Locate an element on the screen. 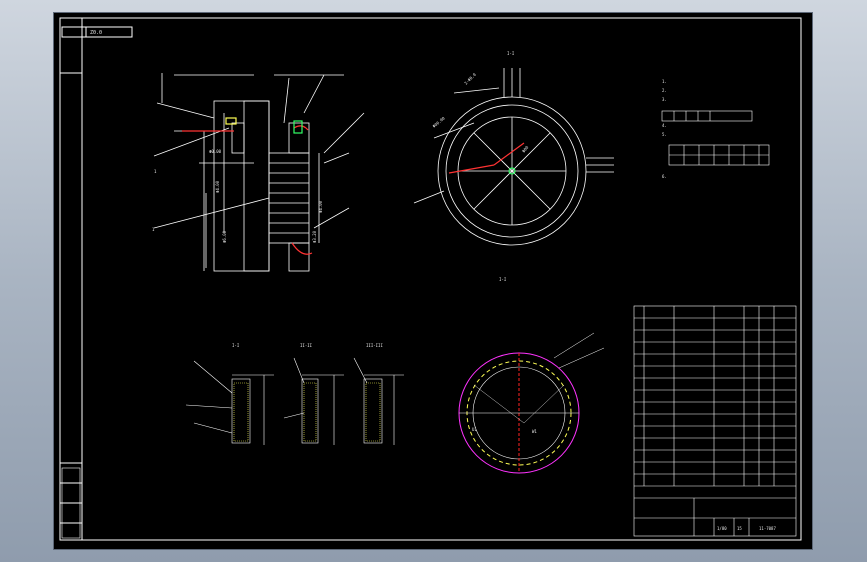 Image resolution: width=867 pixels, height=562 pixels. section-views is located at coordinates (294, 401).